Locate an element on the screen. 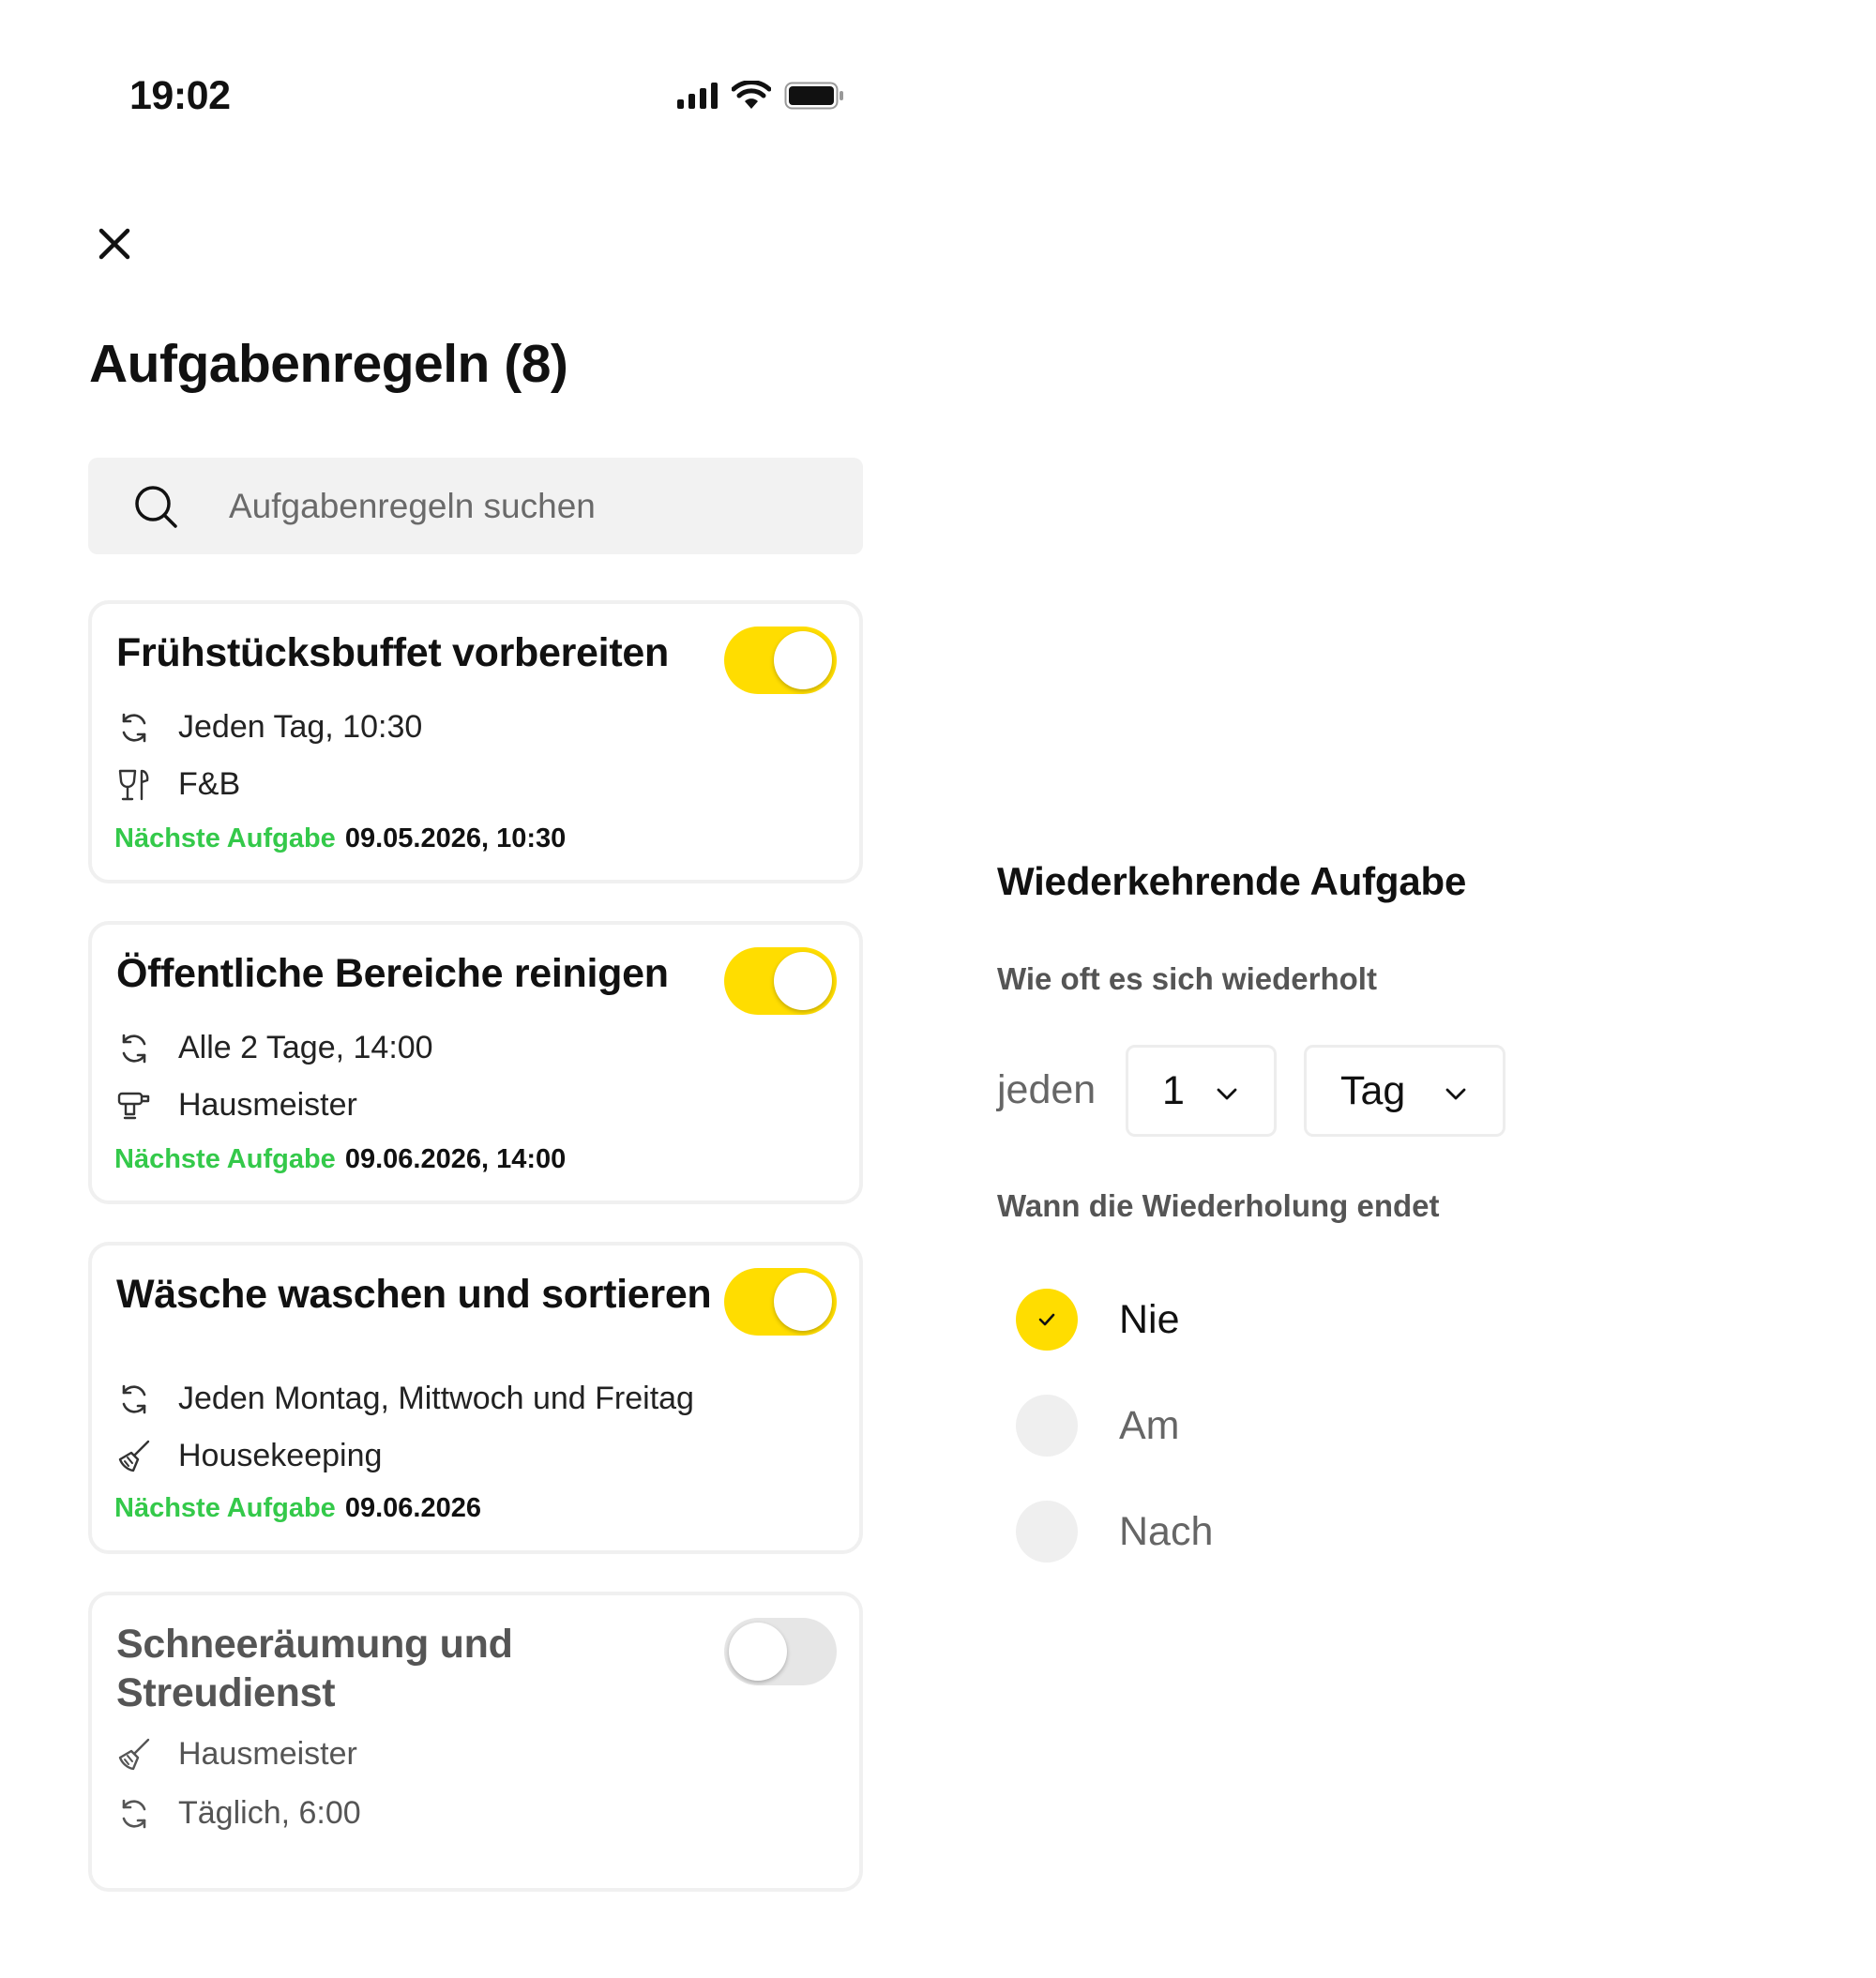 Image resolution: width=1876 pixels, height=1978 pixels. search-icon is located at coordinates (156, 507).